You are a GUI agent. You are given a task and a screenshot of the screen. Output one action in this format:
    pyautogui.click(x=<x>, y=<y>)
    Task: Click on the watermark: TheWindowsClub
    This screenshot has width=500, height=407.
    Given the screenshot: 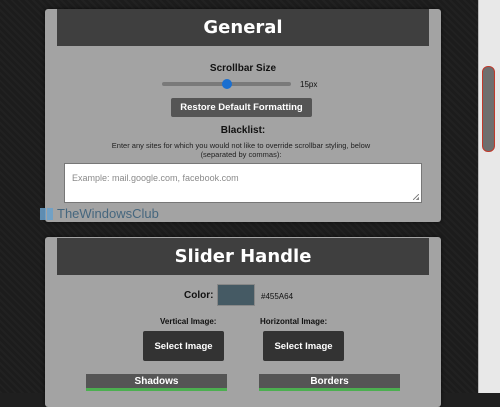 What is the action you would take?
    pyautogui.click(x=99, y=213)
    